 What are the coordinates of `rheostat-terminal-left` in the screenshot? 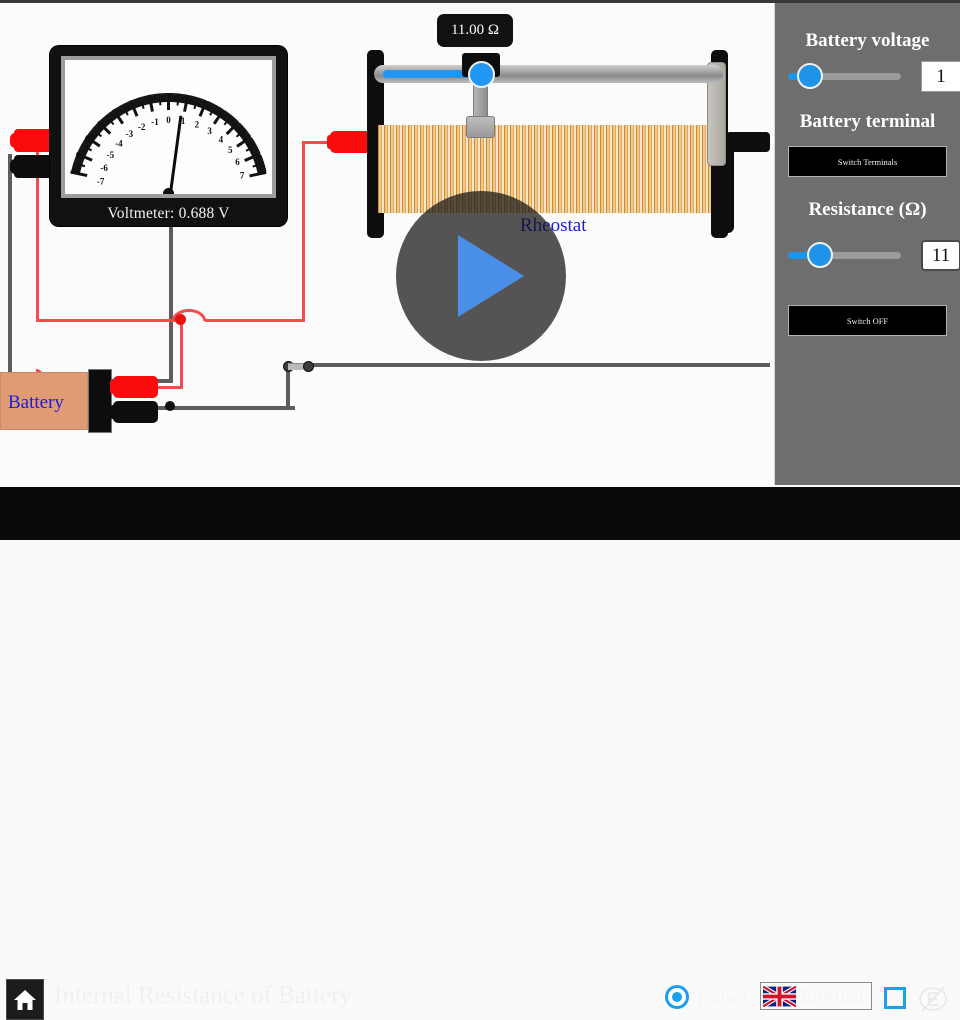 It's located at (351, 142).